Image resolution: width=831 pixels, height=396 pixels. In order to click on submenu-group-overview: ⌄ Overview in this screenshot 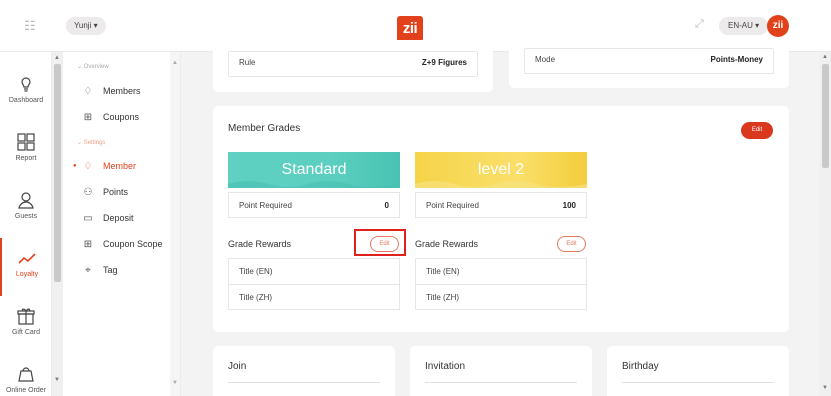, I will do `click(93, 66)`.